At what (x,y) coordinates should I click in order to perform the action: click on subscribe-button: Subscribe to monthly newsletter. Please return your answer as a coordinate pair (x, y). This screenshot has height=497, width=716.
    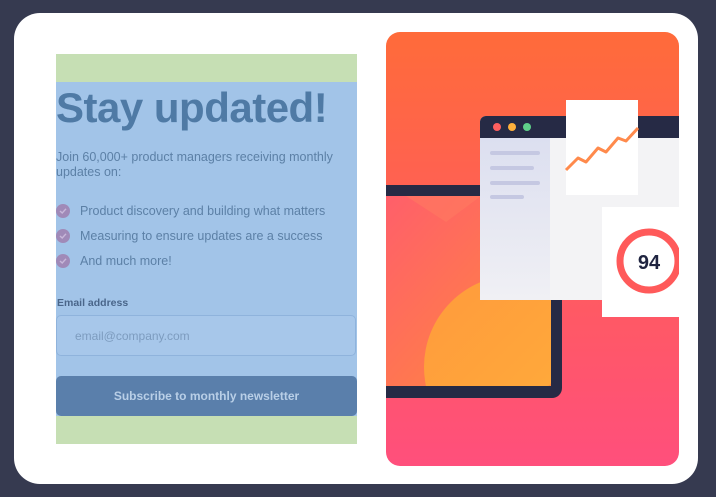
    Looking at the image, I should click on (206, 396).